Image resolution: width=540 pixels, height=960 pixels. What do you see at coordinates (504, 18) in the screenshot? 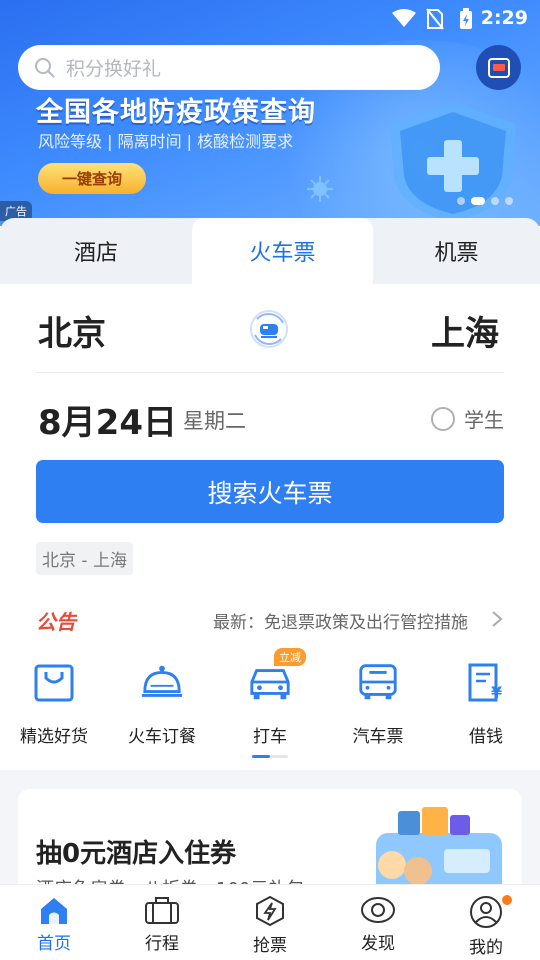
I see `status-time: 2:29` at bounding box center [504, 18].